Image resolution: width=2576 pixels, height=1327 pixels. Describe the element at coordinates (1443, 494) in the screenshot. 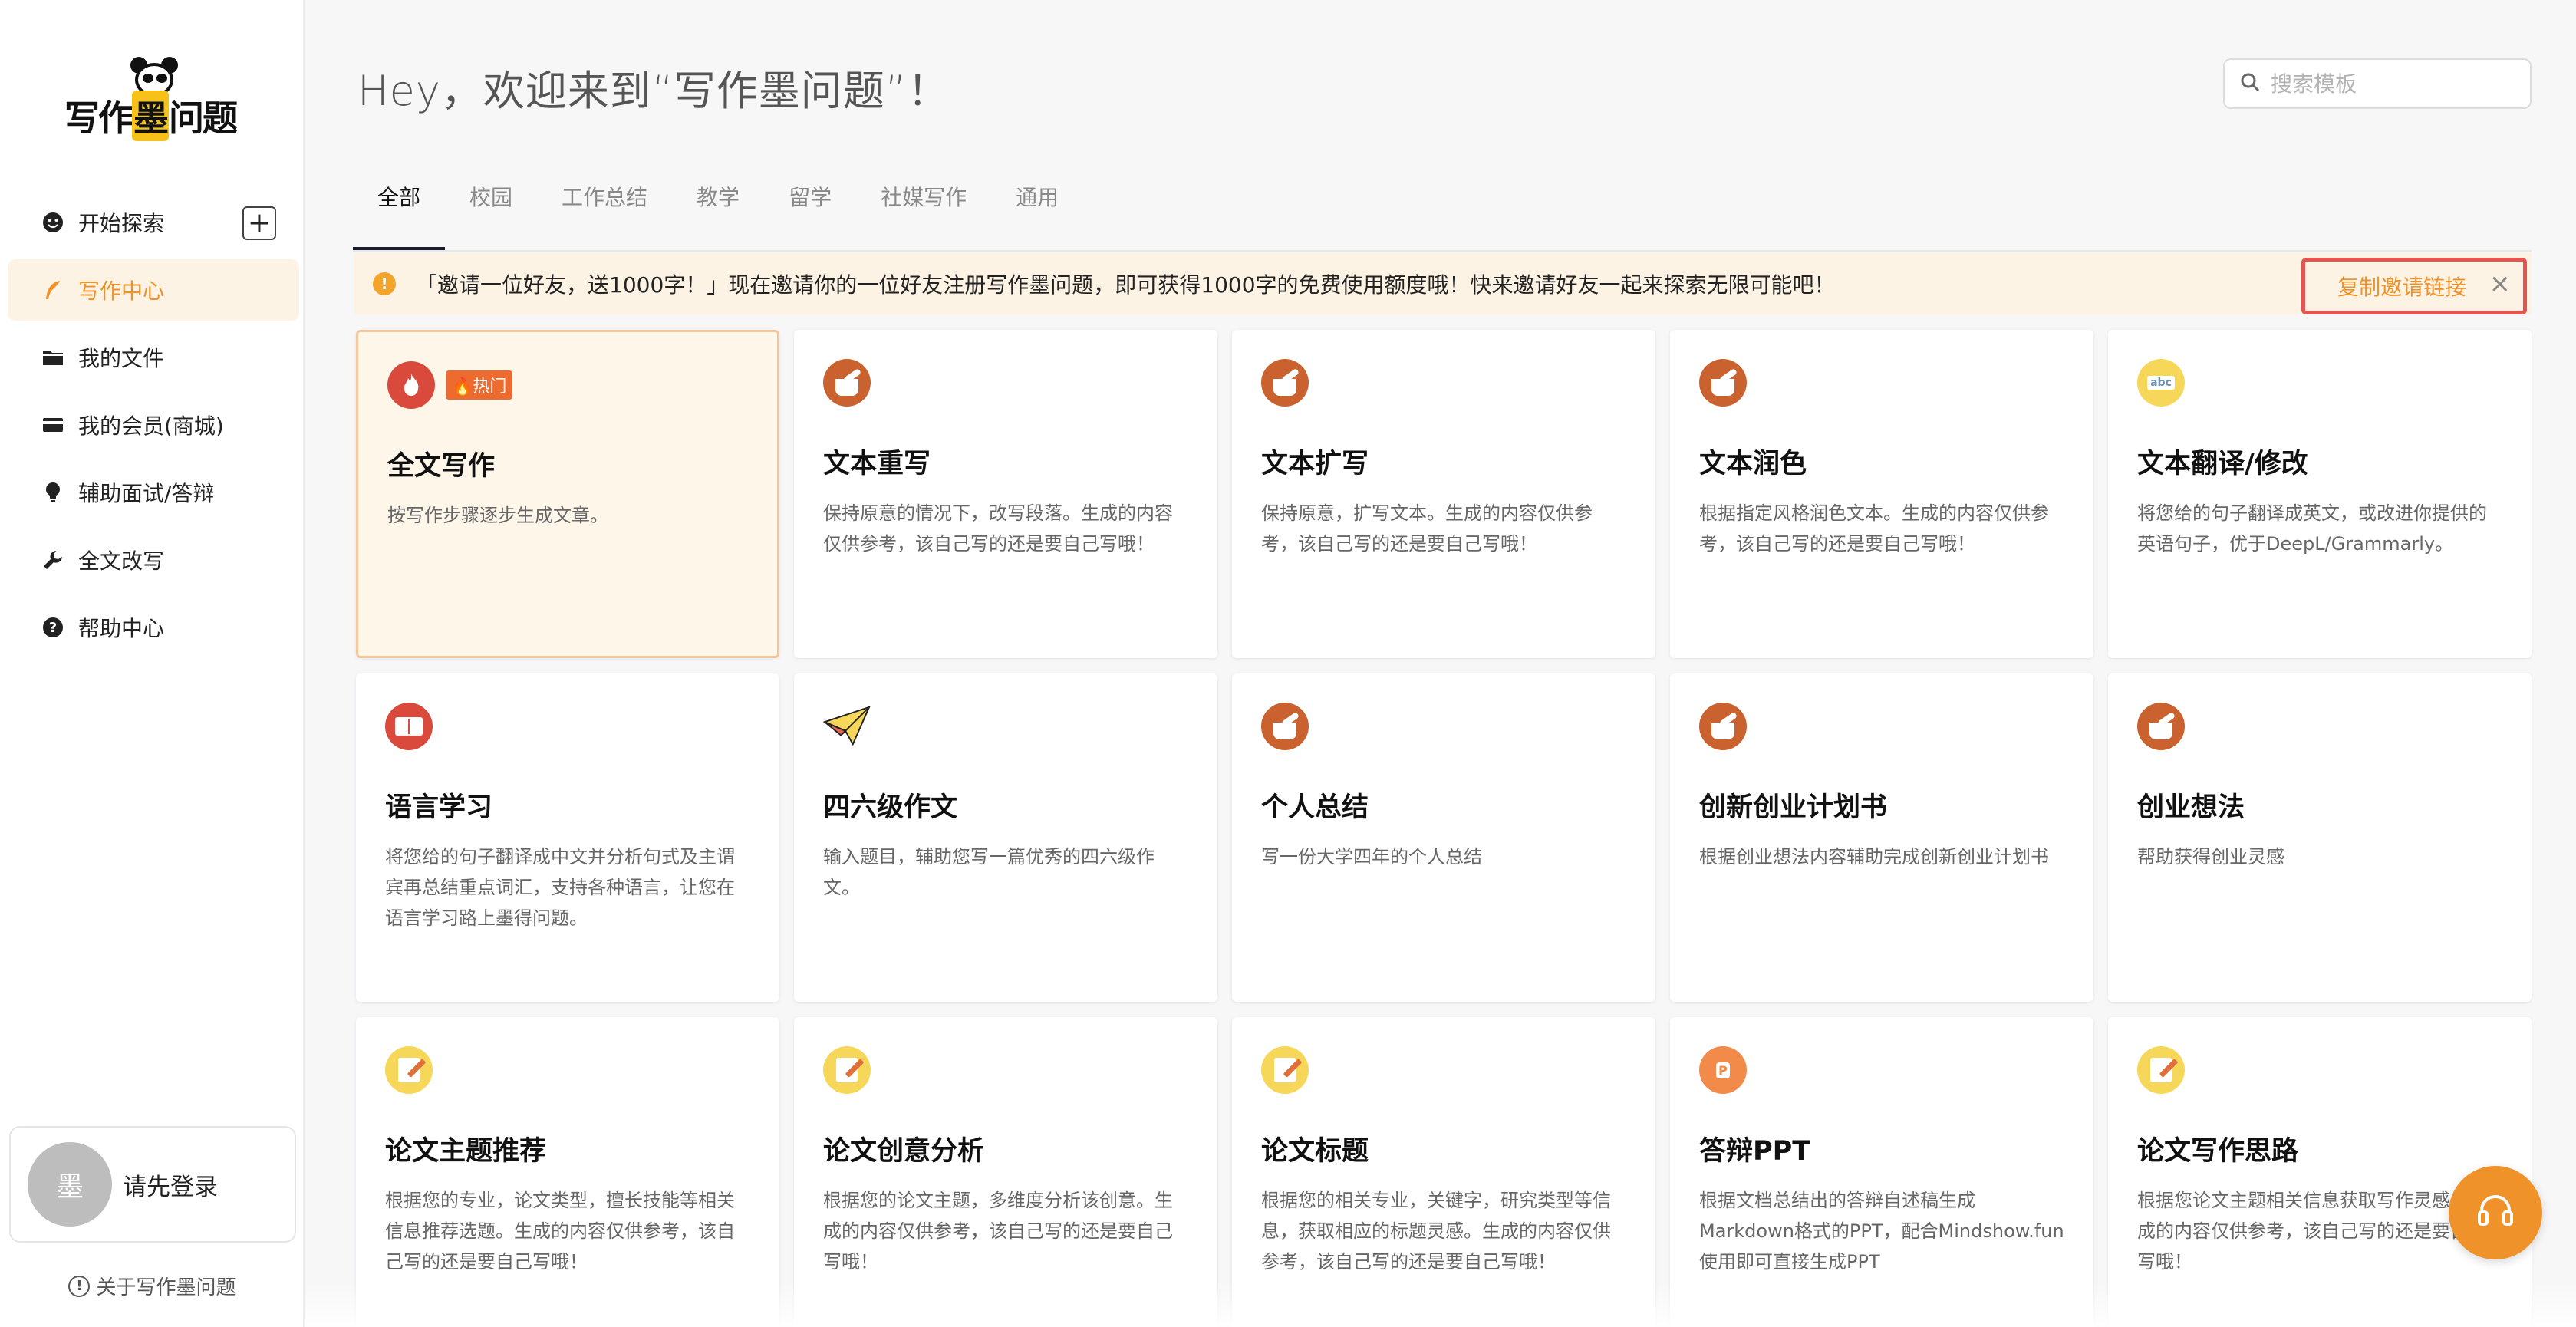

I see `template-card: 文本扩写 保持原意，扩写文本。生成的内容仅供参考，该自己写的还是要自己写哦！` at that location.